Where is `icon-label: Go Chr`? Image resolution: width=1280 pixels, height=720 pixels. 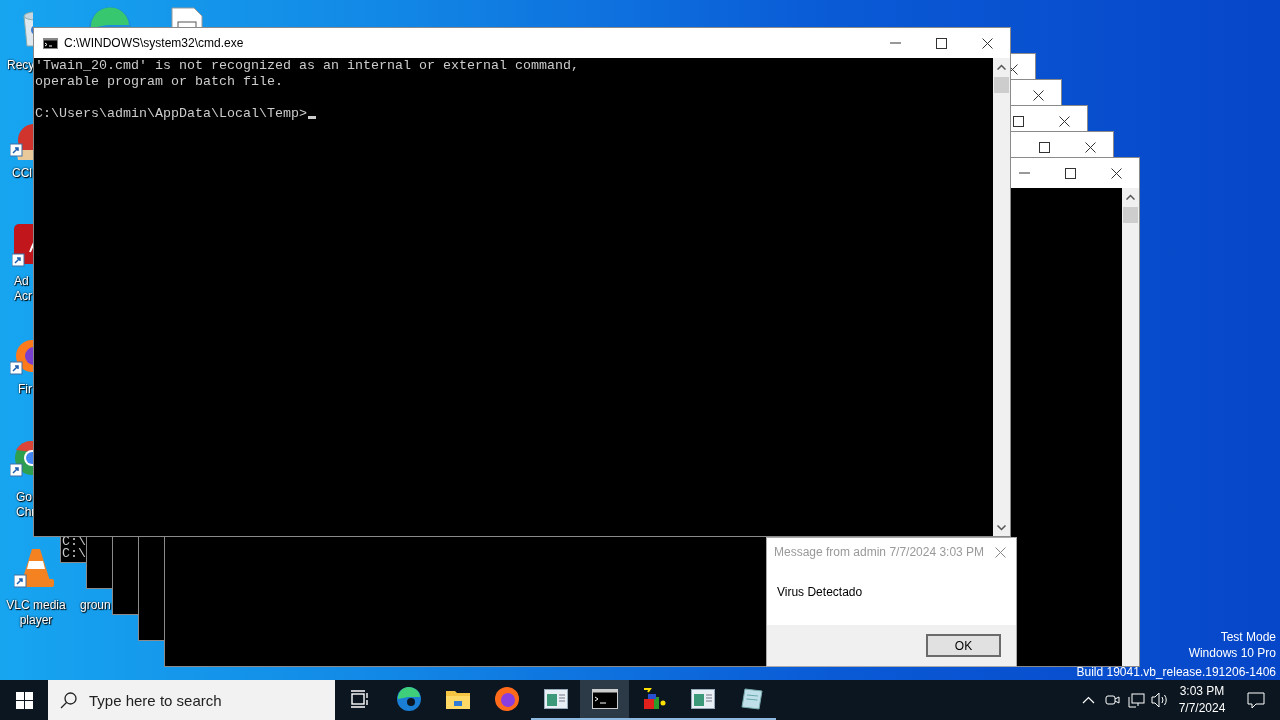
icon-label: Go Chr is located at coordinates (26, 505).